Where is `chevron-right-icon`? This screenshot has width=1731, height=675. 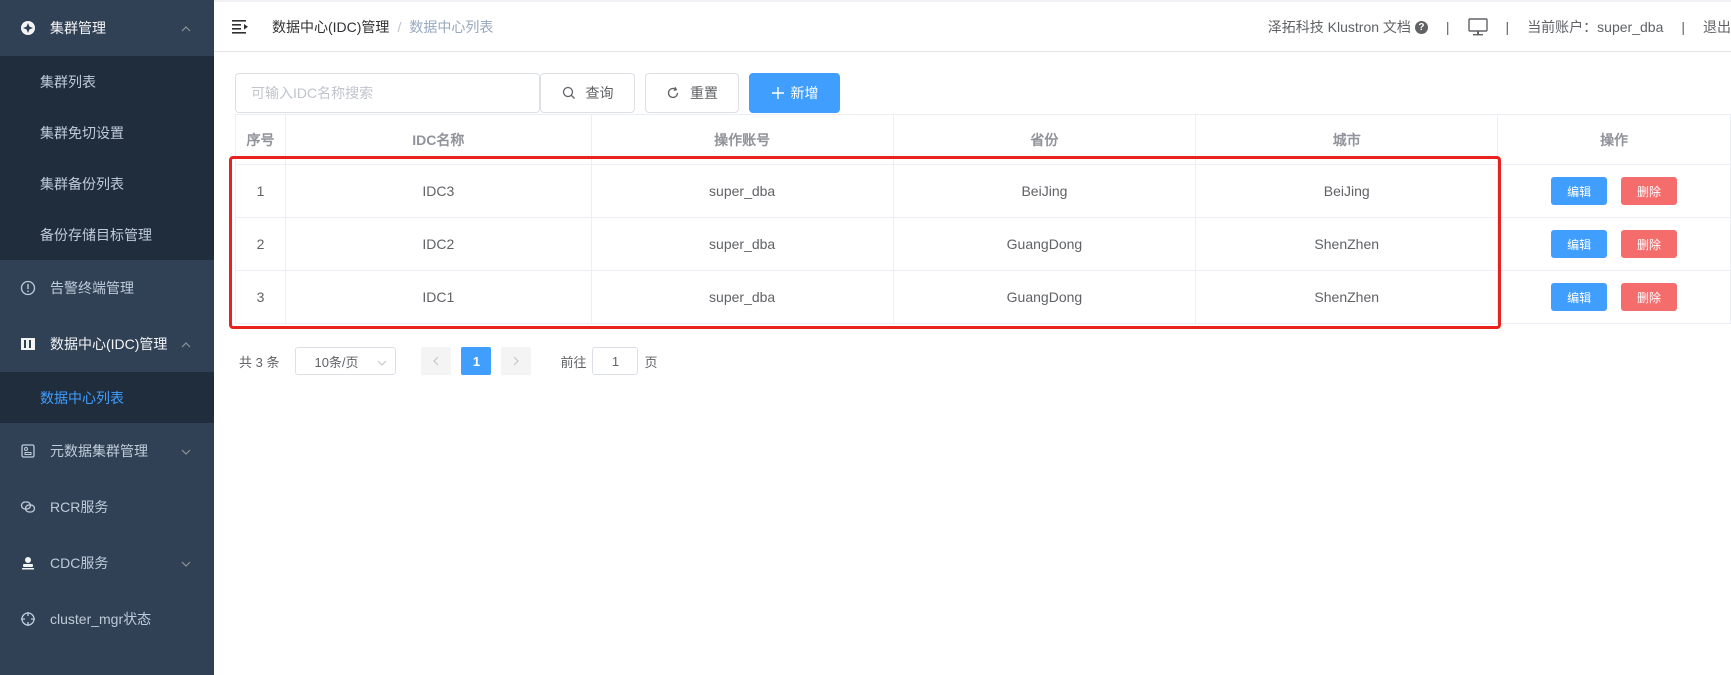
chevron-right-icon is located at coordinates (517, 361).